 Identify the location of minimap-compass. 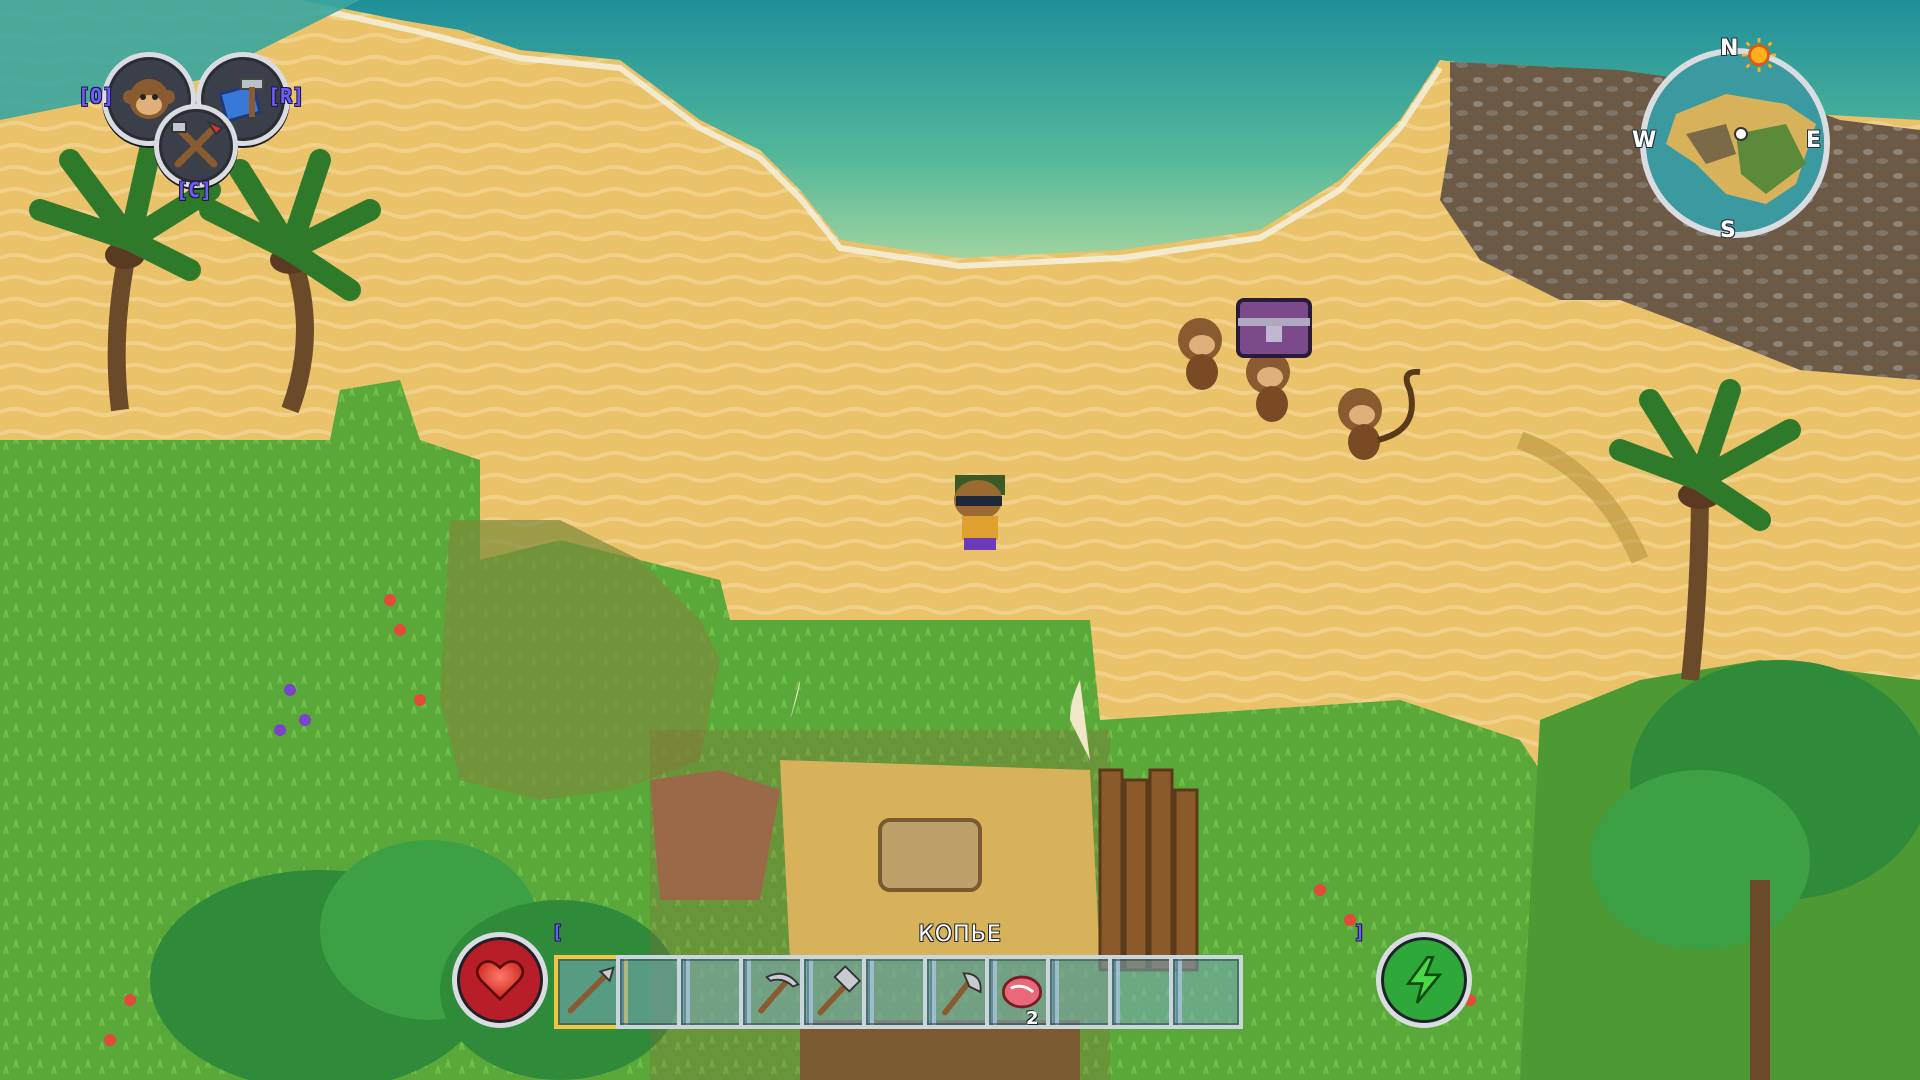
(1735, 143).